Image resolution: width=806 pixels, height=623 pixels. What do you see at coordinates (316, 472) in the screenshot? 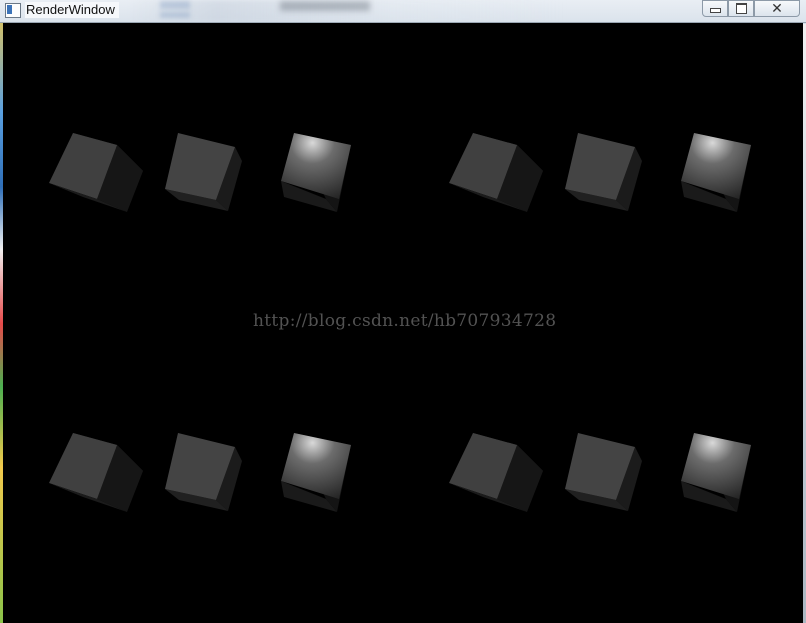
I see `cube-specular-bottom-left` at bounding box center [316, 472].